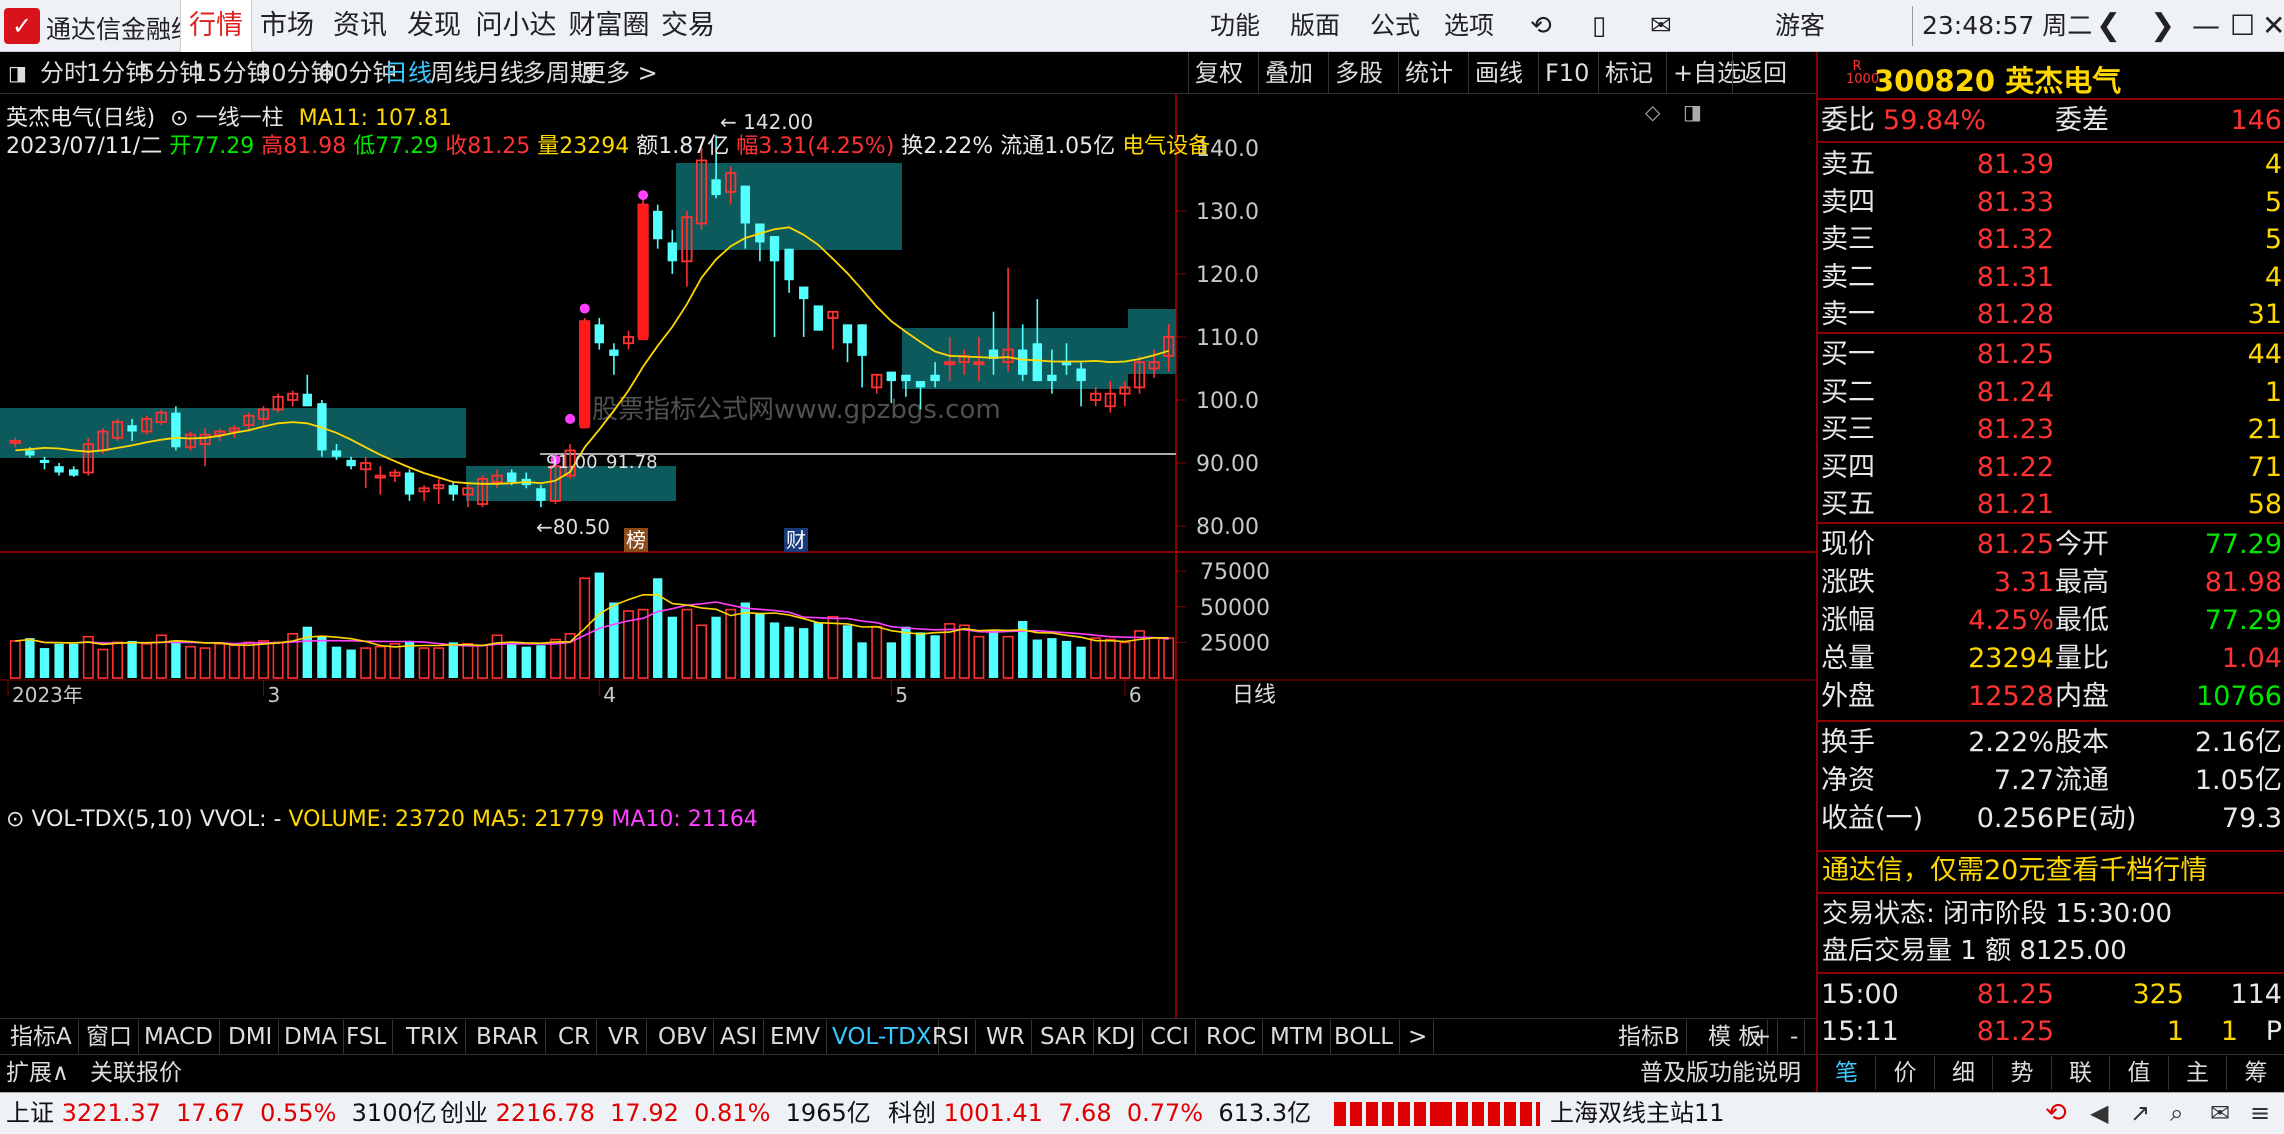 This screenshot has width=2284, height=1134. Describe the element at coordinates (2051, 354) in the screenshot. I see `bid-row: 买一 81.25 44` at that location.